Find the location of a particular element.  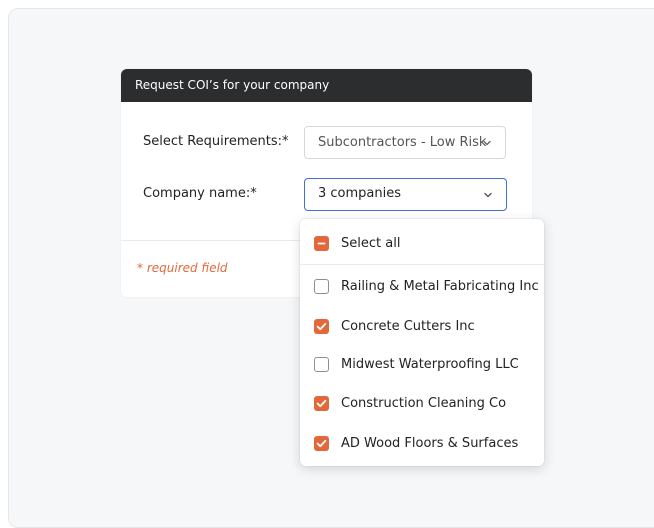

company-name-label: Company name:* is located at coordinates (200, 193).